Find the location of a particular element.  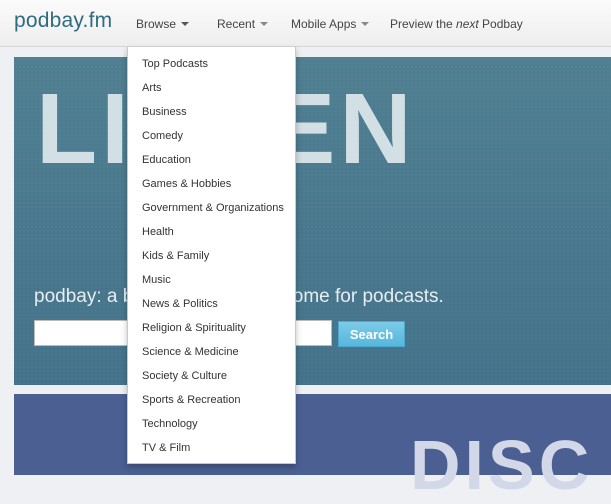

site-logo: podbay.fm is located at coordinates (63, 21).